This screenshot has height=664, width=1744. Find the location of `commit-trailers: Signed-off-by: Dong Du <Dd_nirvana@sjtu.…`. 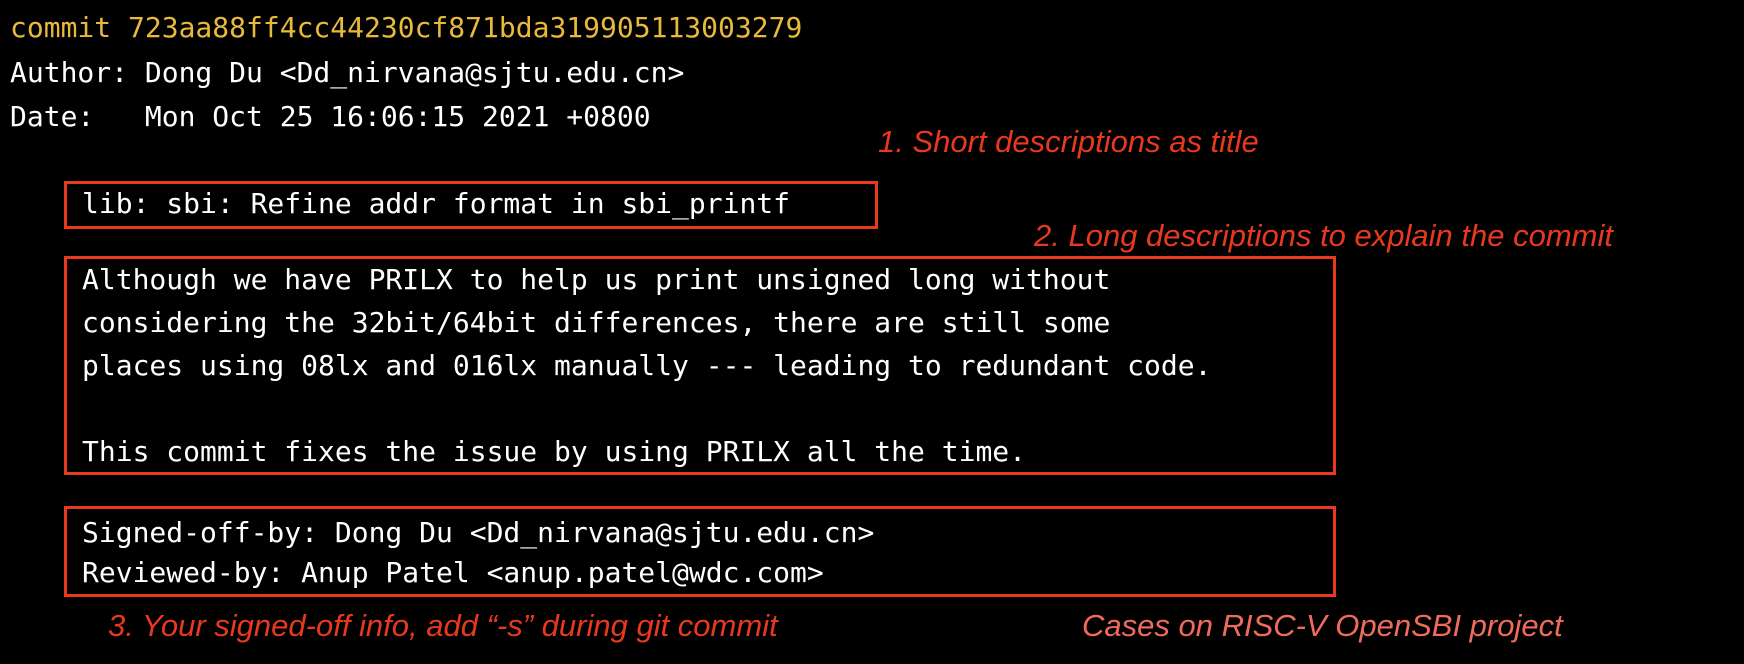

commit-trailers: Signed-off-by: Dong Du <Dd_nirvana@sjtu.… is located at coordinates (478, 552).